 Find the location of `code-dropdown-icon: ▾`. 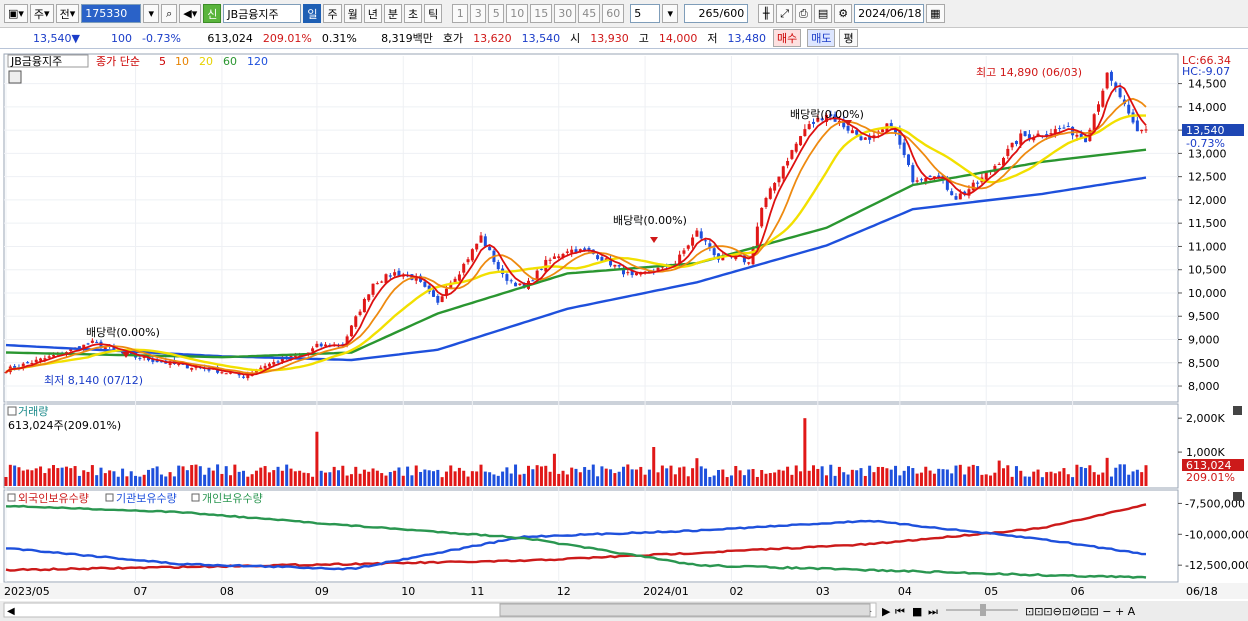

code-dropdown-icon: ▾ is located at coordinates (151, 13).